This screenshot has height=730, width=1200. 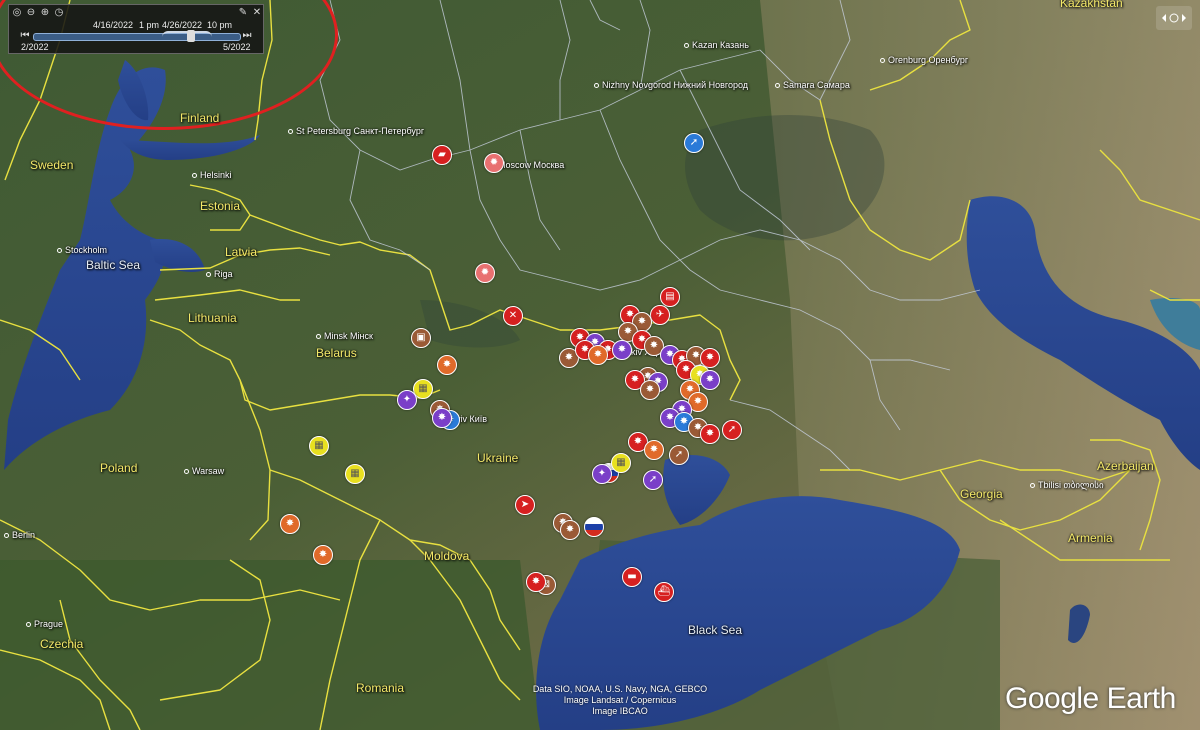 What do you see at coordinates (1071, 485) in the screenshot?
I see `city-name: Tbilisi თბილისი` at bounding box center [1071, 485].